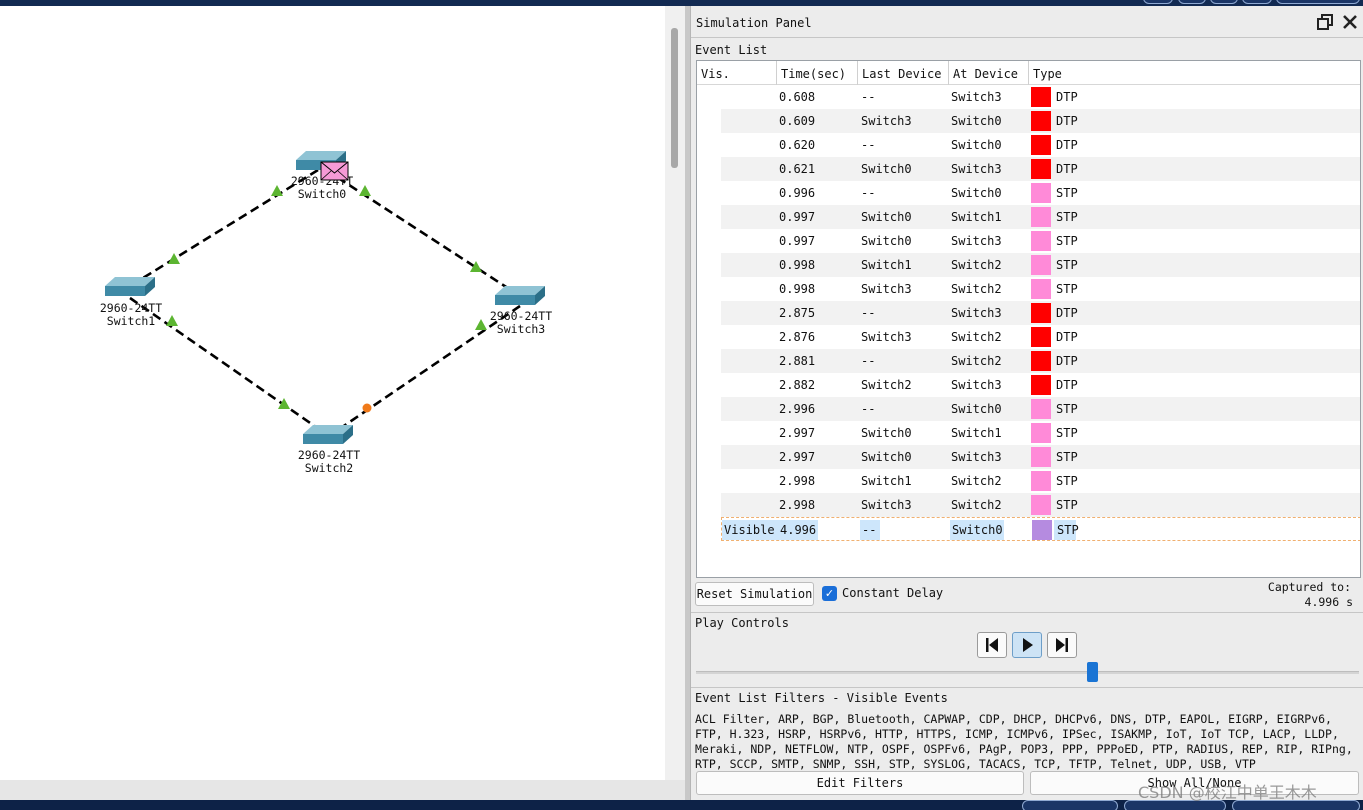  Describe the element at coordinates (797, 505) in the screenshot. I see `event-time-cell: 2.998` at that location.